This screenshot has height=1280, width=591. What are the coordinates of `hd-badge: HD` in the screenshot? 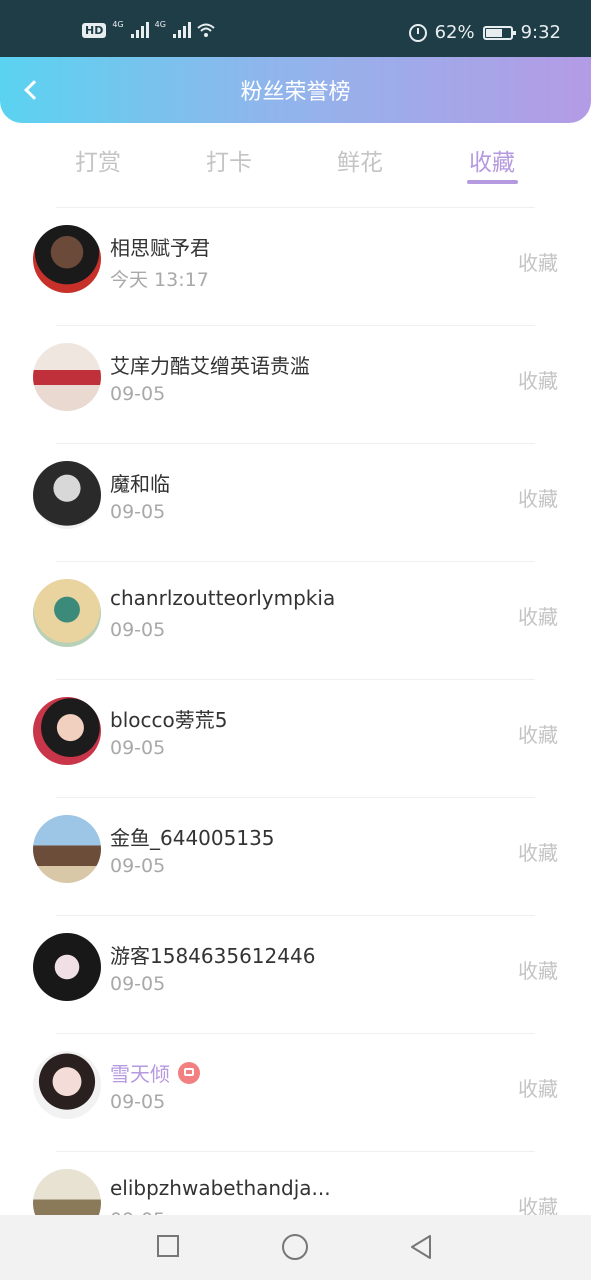 It's located at (94, 30).